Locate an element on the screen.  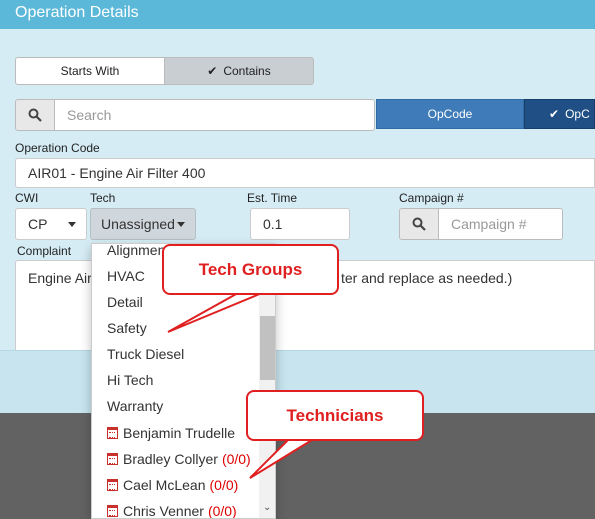
tech-groups-callout: Tech Groups is located at coordinates (250, 269).